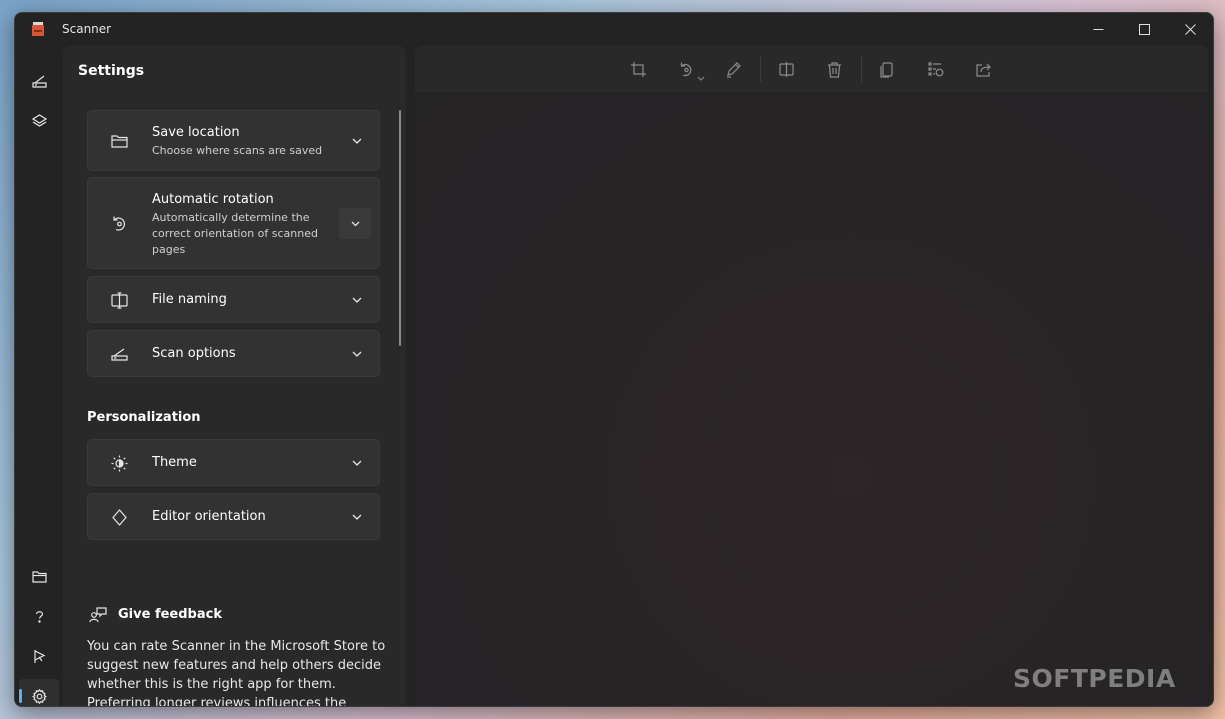  I want to click on nav-rail, so click(39, 375).